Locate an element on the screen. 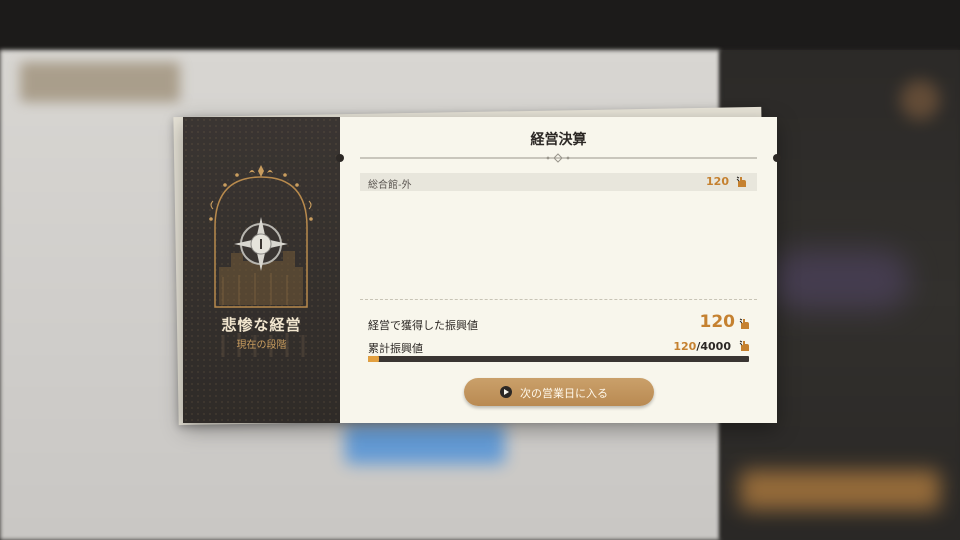 This screenshot has width=960, height=540. next-business-day-button: 次の営業日に入る is located at coordinates (559, 392).